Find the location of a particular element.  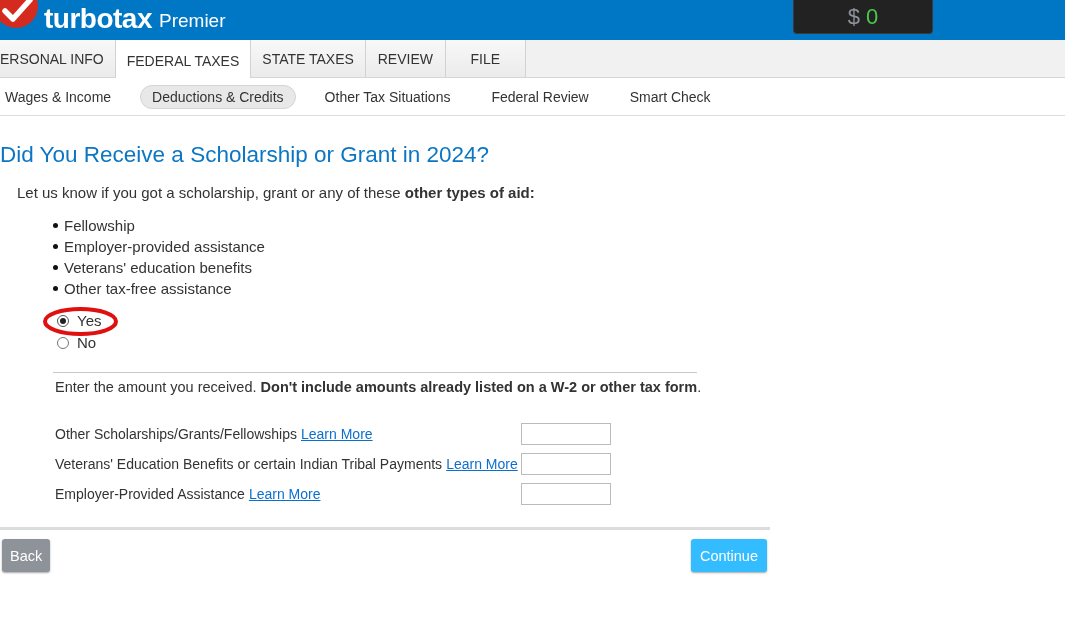

checkmark-logo-icon is located at coordinates (19, 14).